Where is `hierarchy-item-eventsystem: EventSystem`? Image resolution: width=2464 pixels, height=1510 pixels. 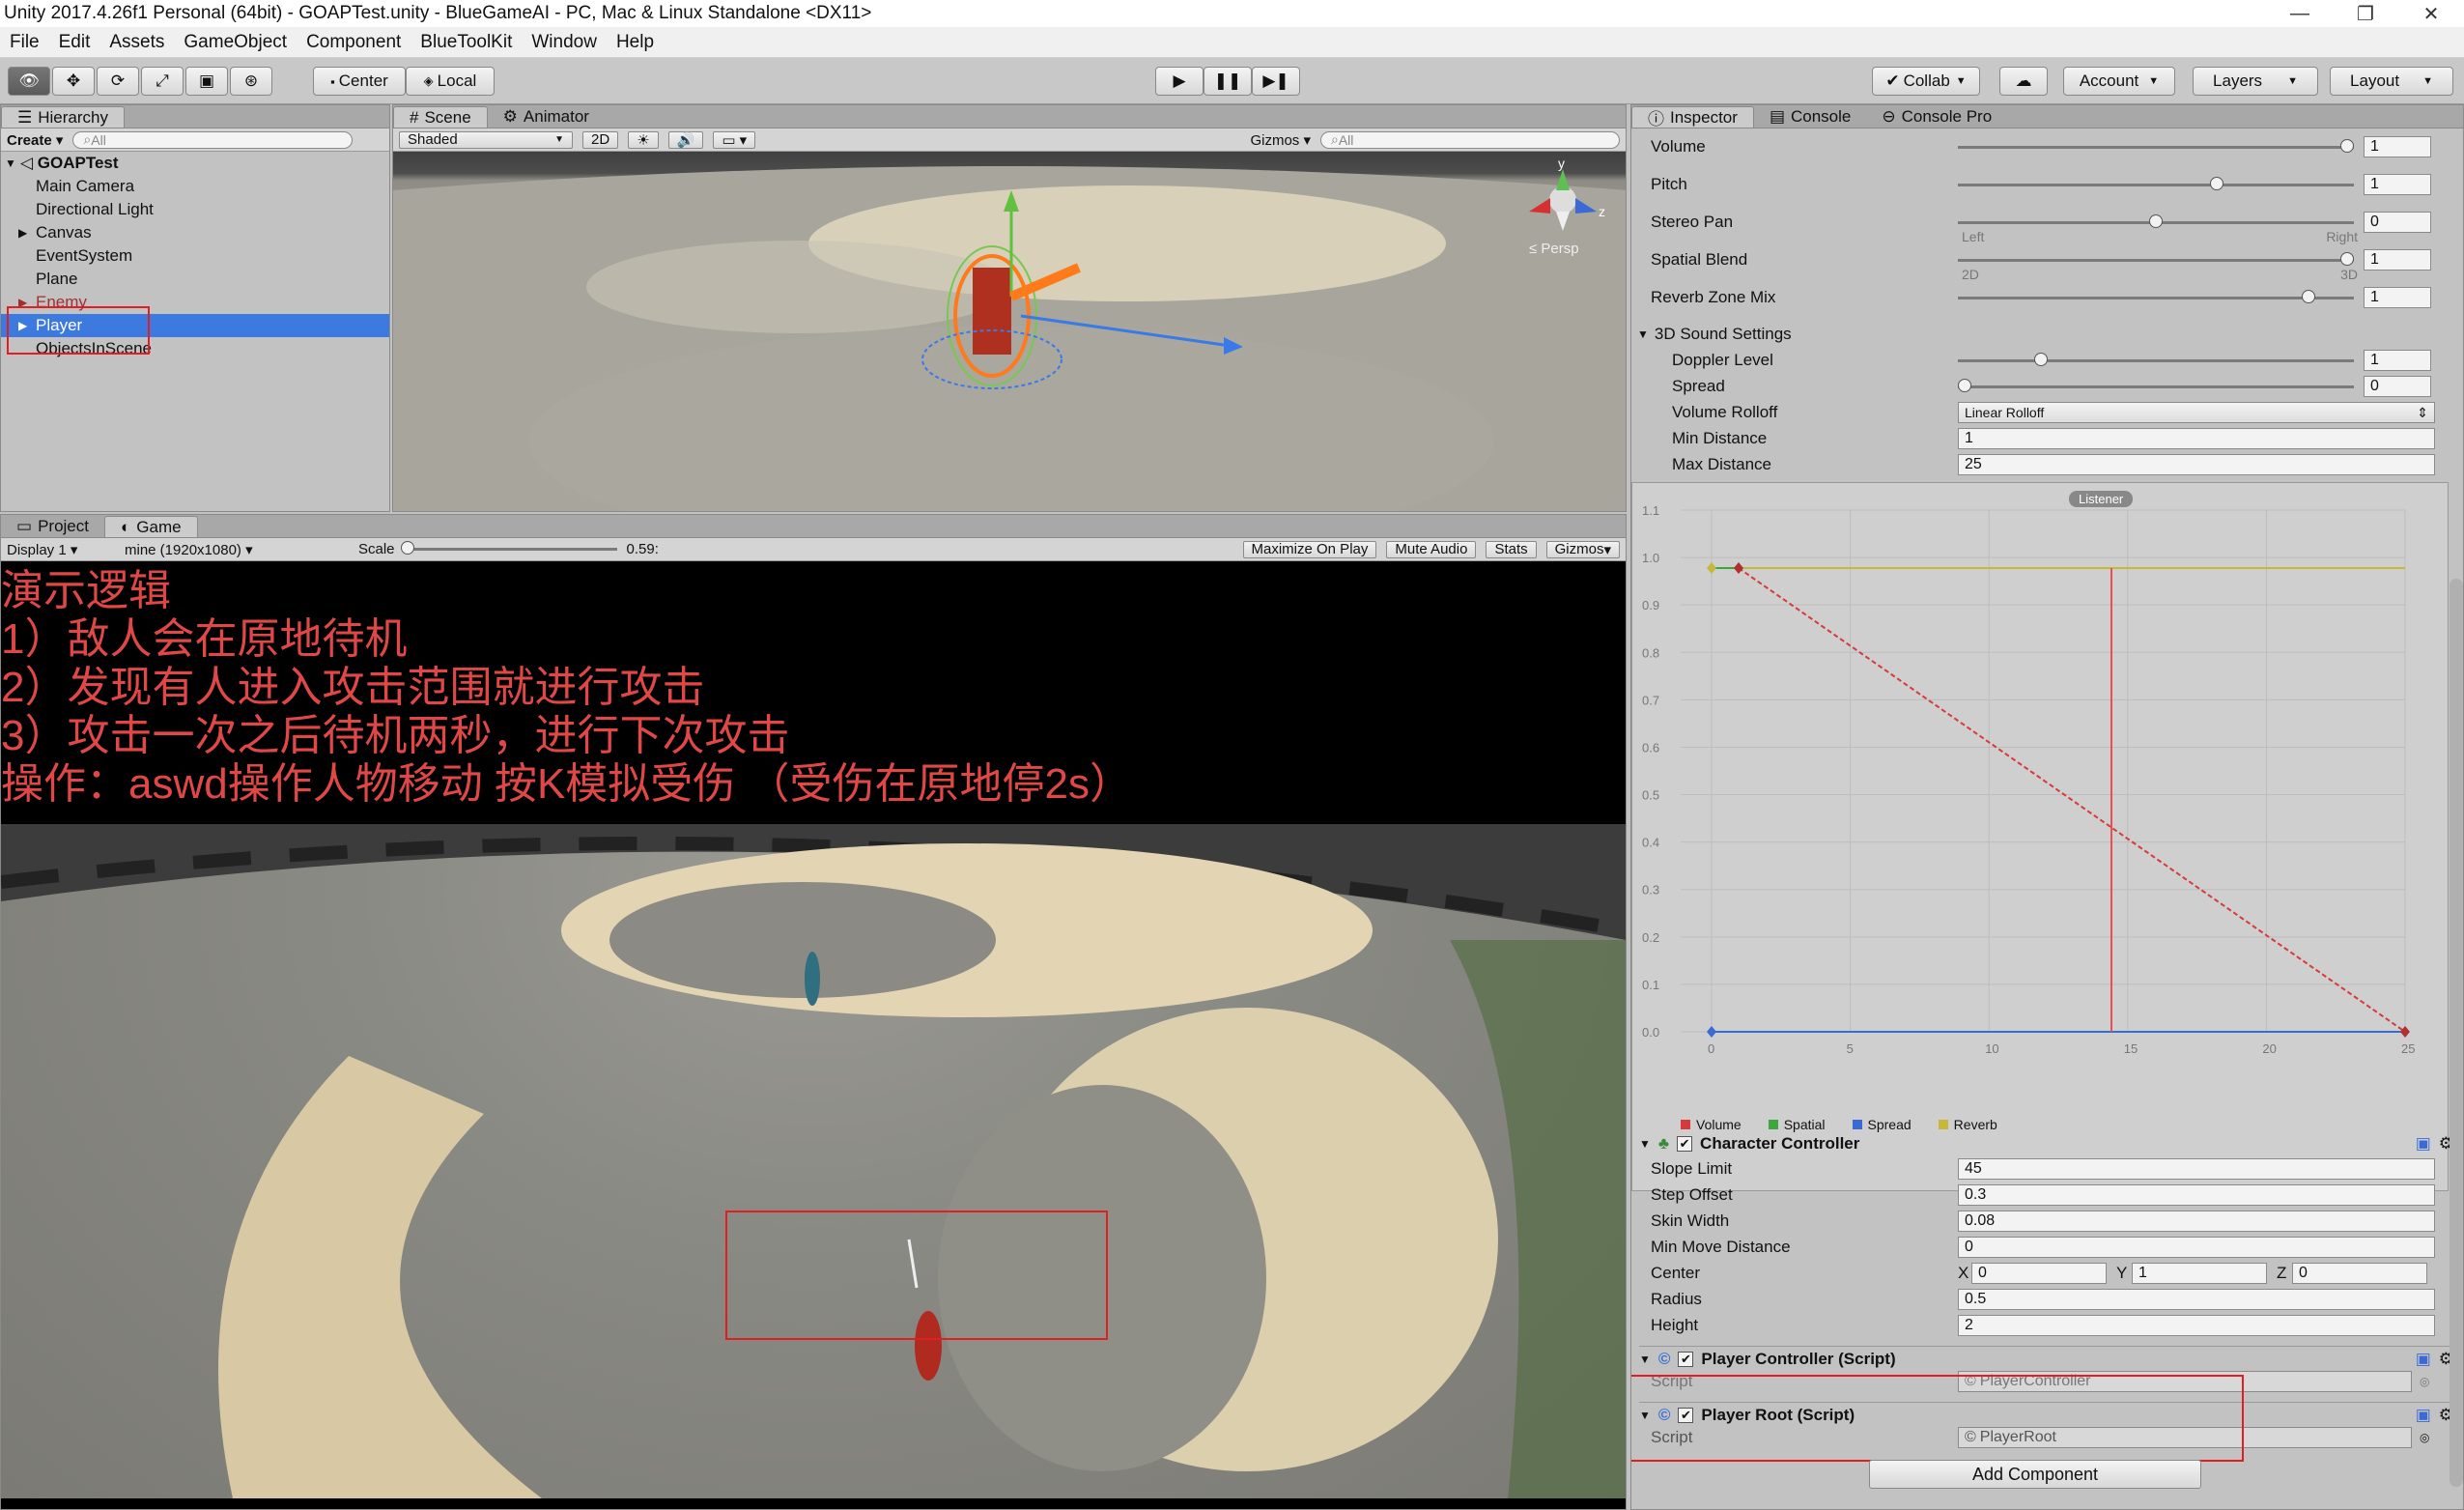 hierarchy-item-eventsystem: EventSystem is located at coordinates (195, 256).